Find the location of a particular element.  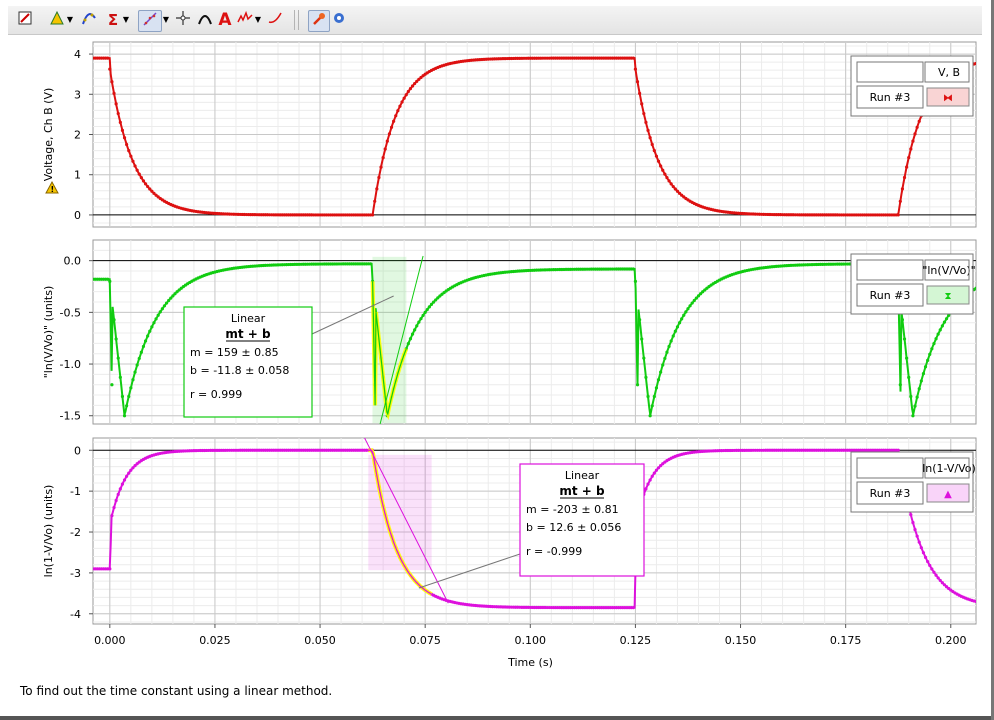

y-tick-label: 0 is located at coordinates (77, 450).